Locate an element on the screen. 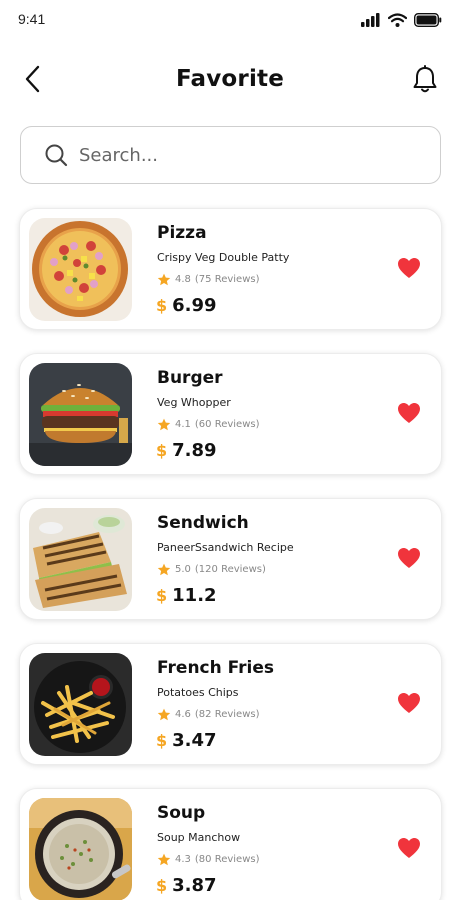  rating-value: 4.6 is located at coordinates (183, 714).